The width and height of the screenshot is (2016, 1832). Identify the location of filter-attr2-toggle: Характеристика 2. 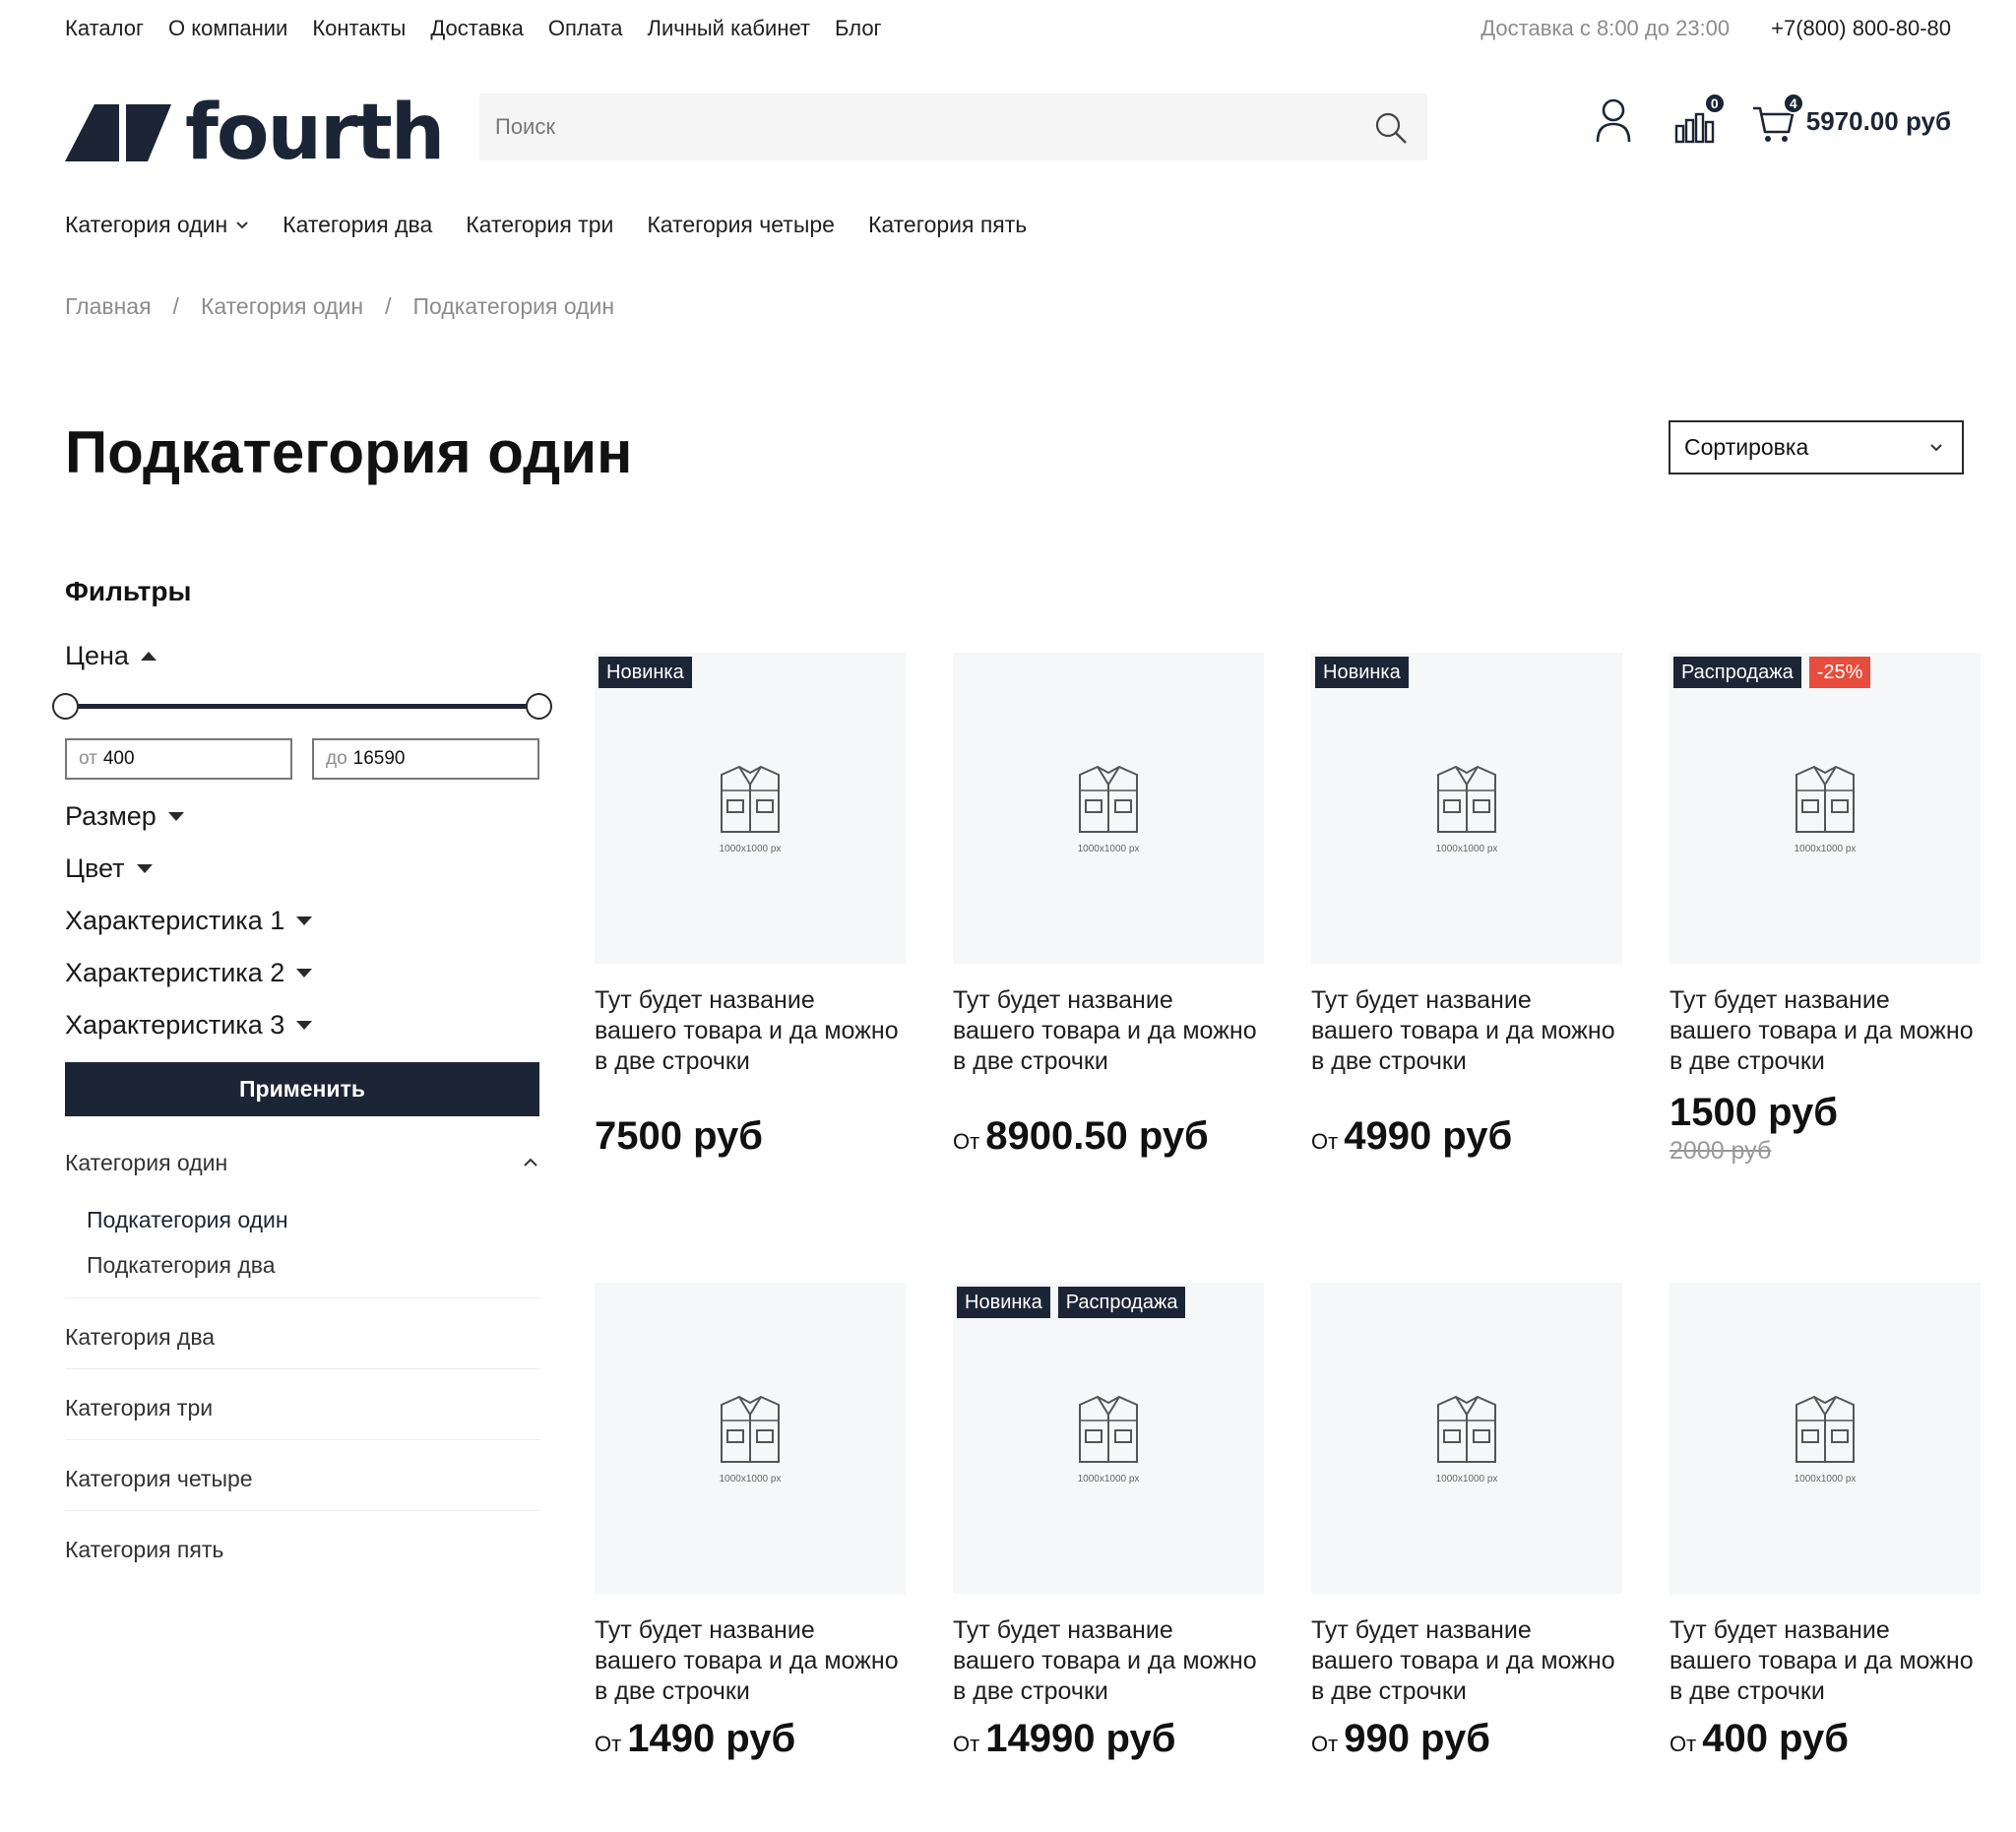
(302, 973).